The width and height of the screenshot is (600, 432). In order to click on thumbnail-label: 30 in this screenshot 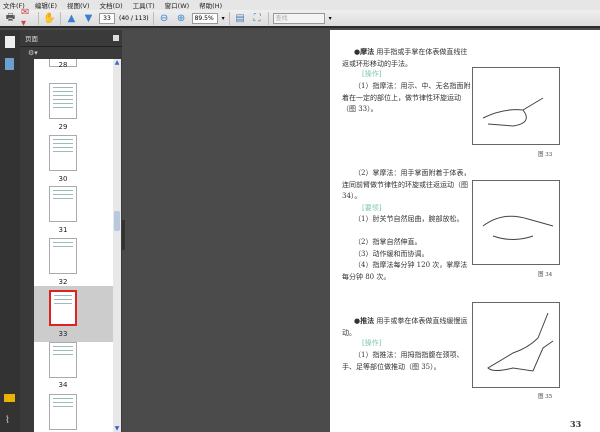, I will do `click(63, 179)`.